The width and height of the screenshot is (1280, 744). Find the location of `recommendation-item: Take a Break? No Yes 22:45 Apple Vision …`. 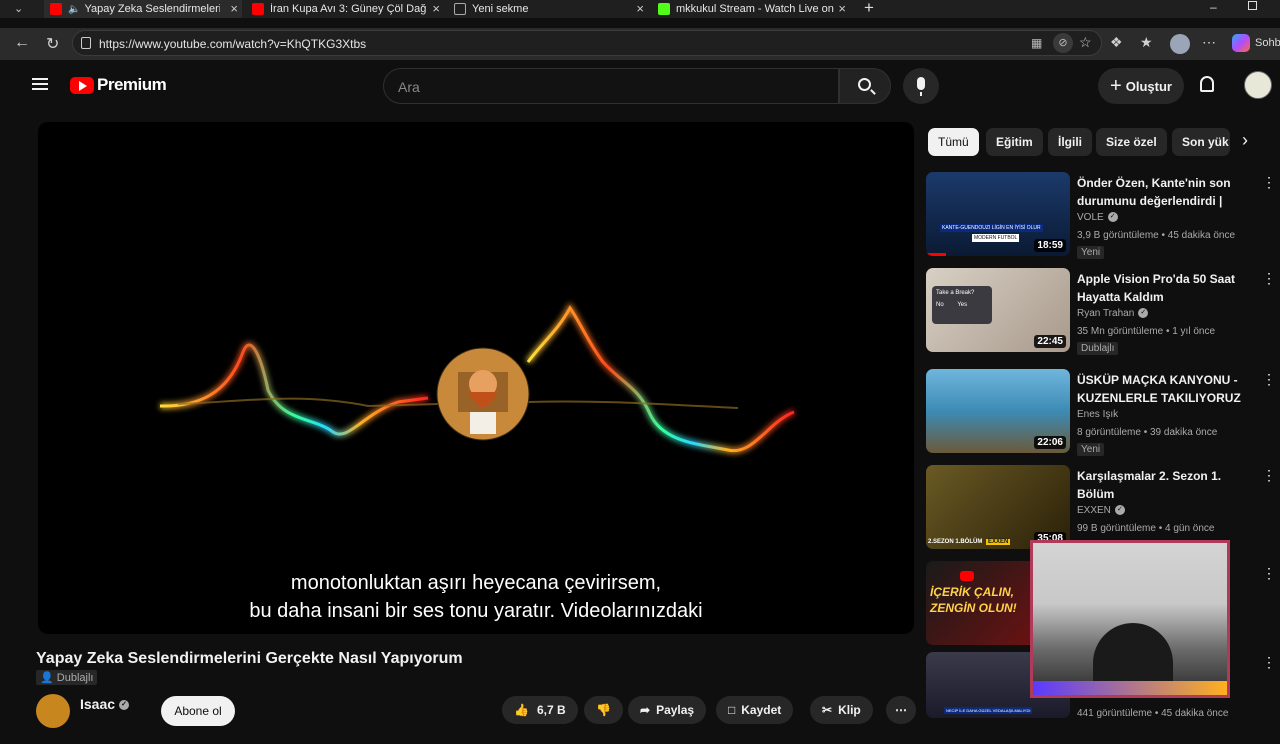

recommendation-item: Take a Break? No Yes 22:45 Apple Vision … is located at coordinates (1101, 314).